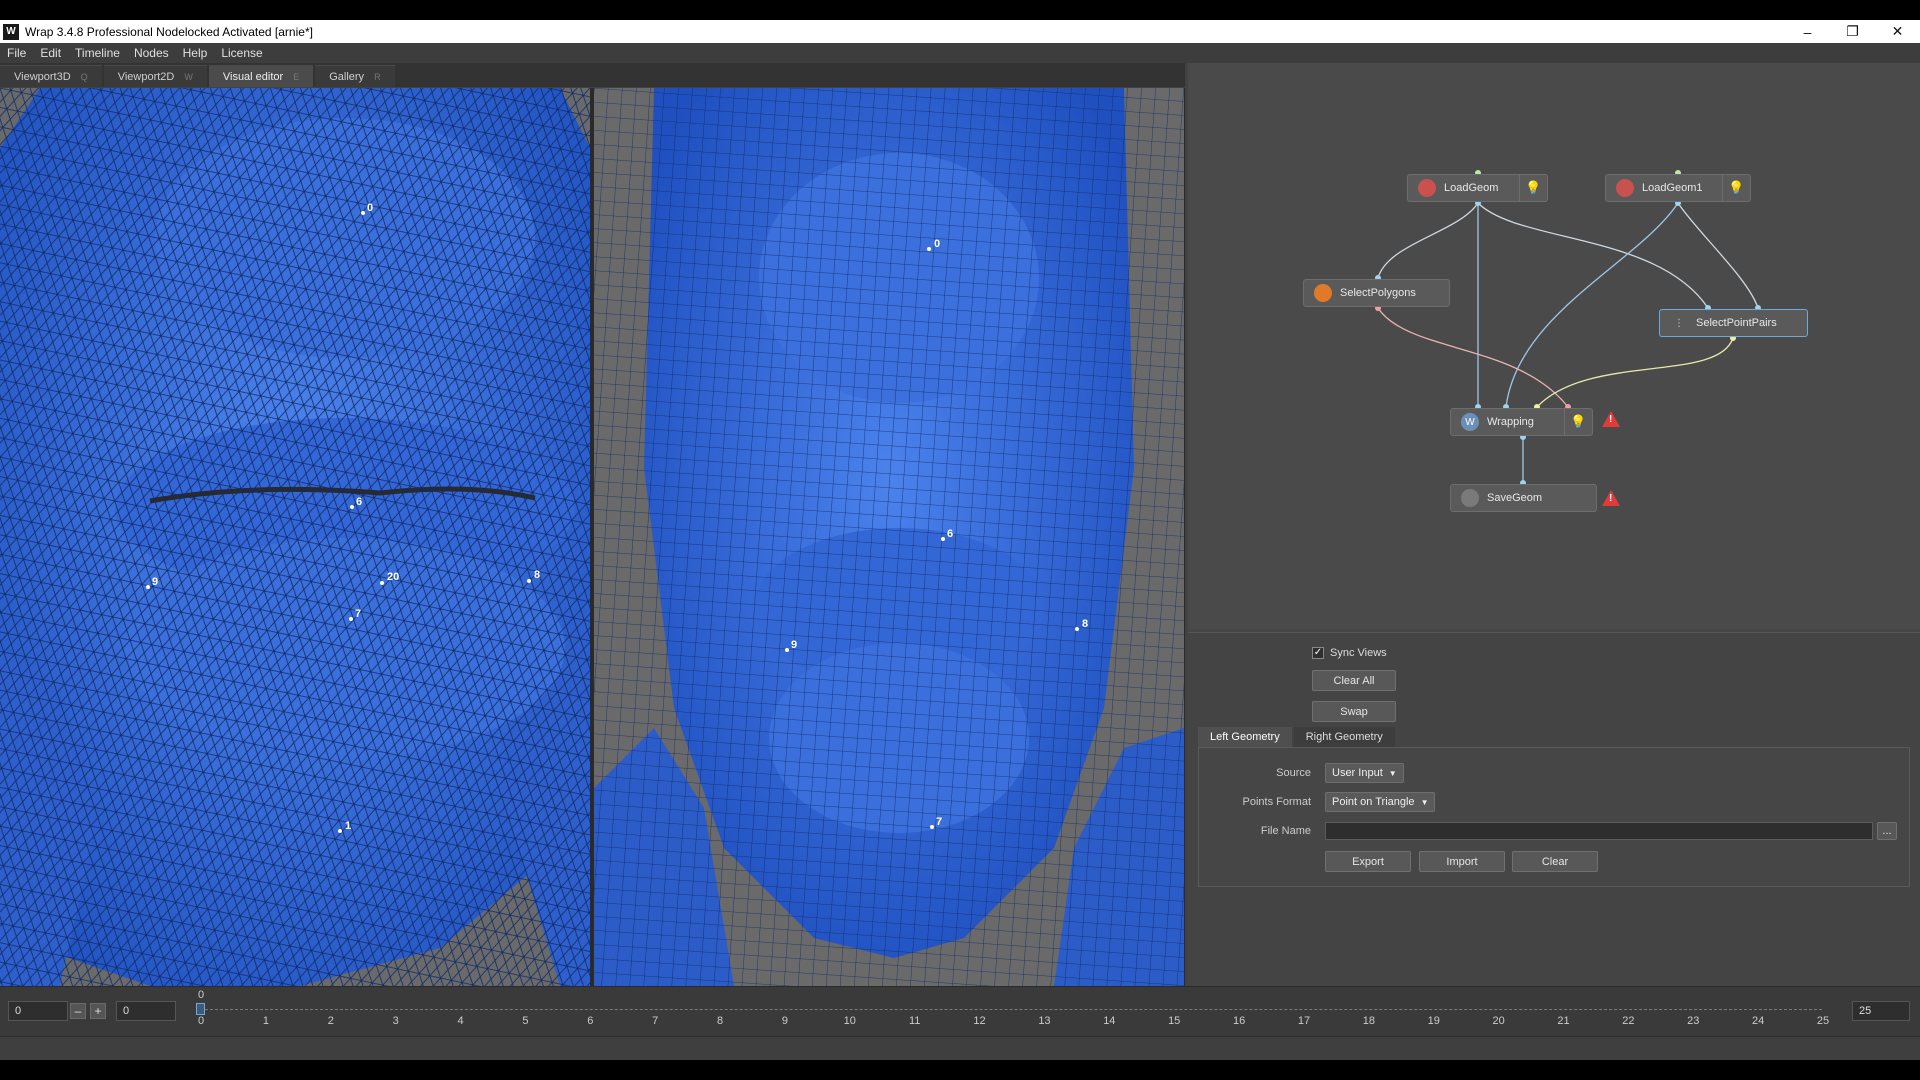 This screenshot has height=1080, width=1920. What do you see at coordinates (347, 76) in the screenshot?
I see `tab-label: Gallery` at bounding box center [347, 76].